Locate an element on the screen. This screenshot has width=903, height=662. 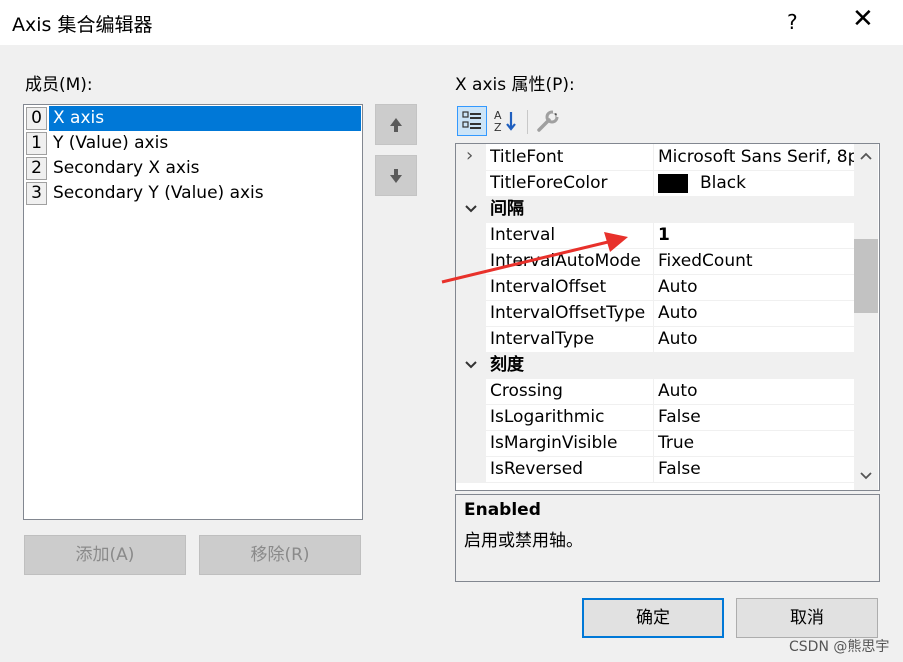
members-label: 成员(M): is located at coordinates (59, 85).